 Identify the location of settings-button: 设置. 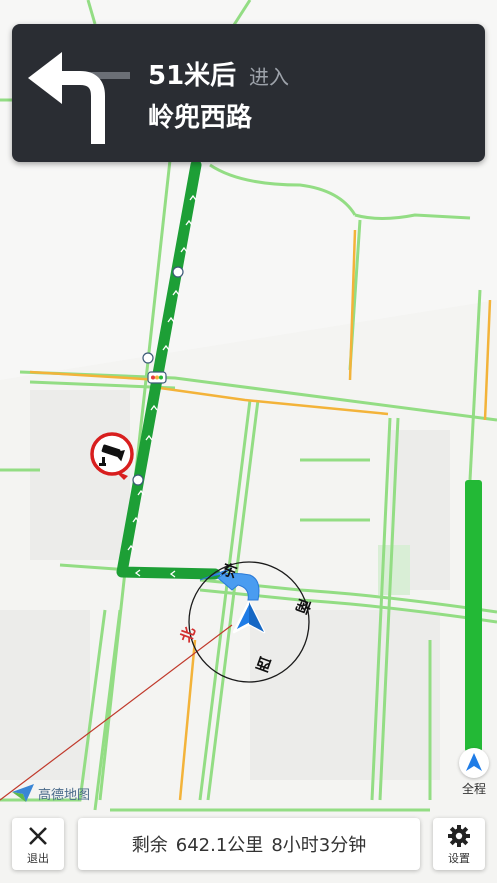
(459, 844).